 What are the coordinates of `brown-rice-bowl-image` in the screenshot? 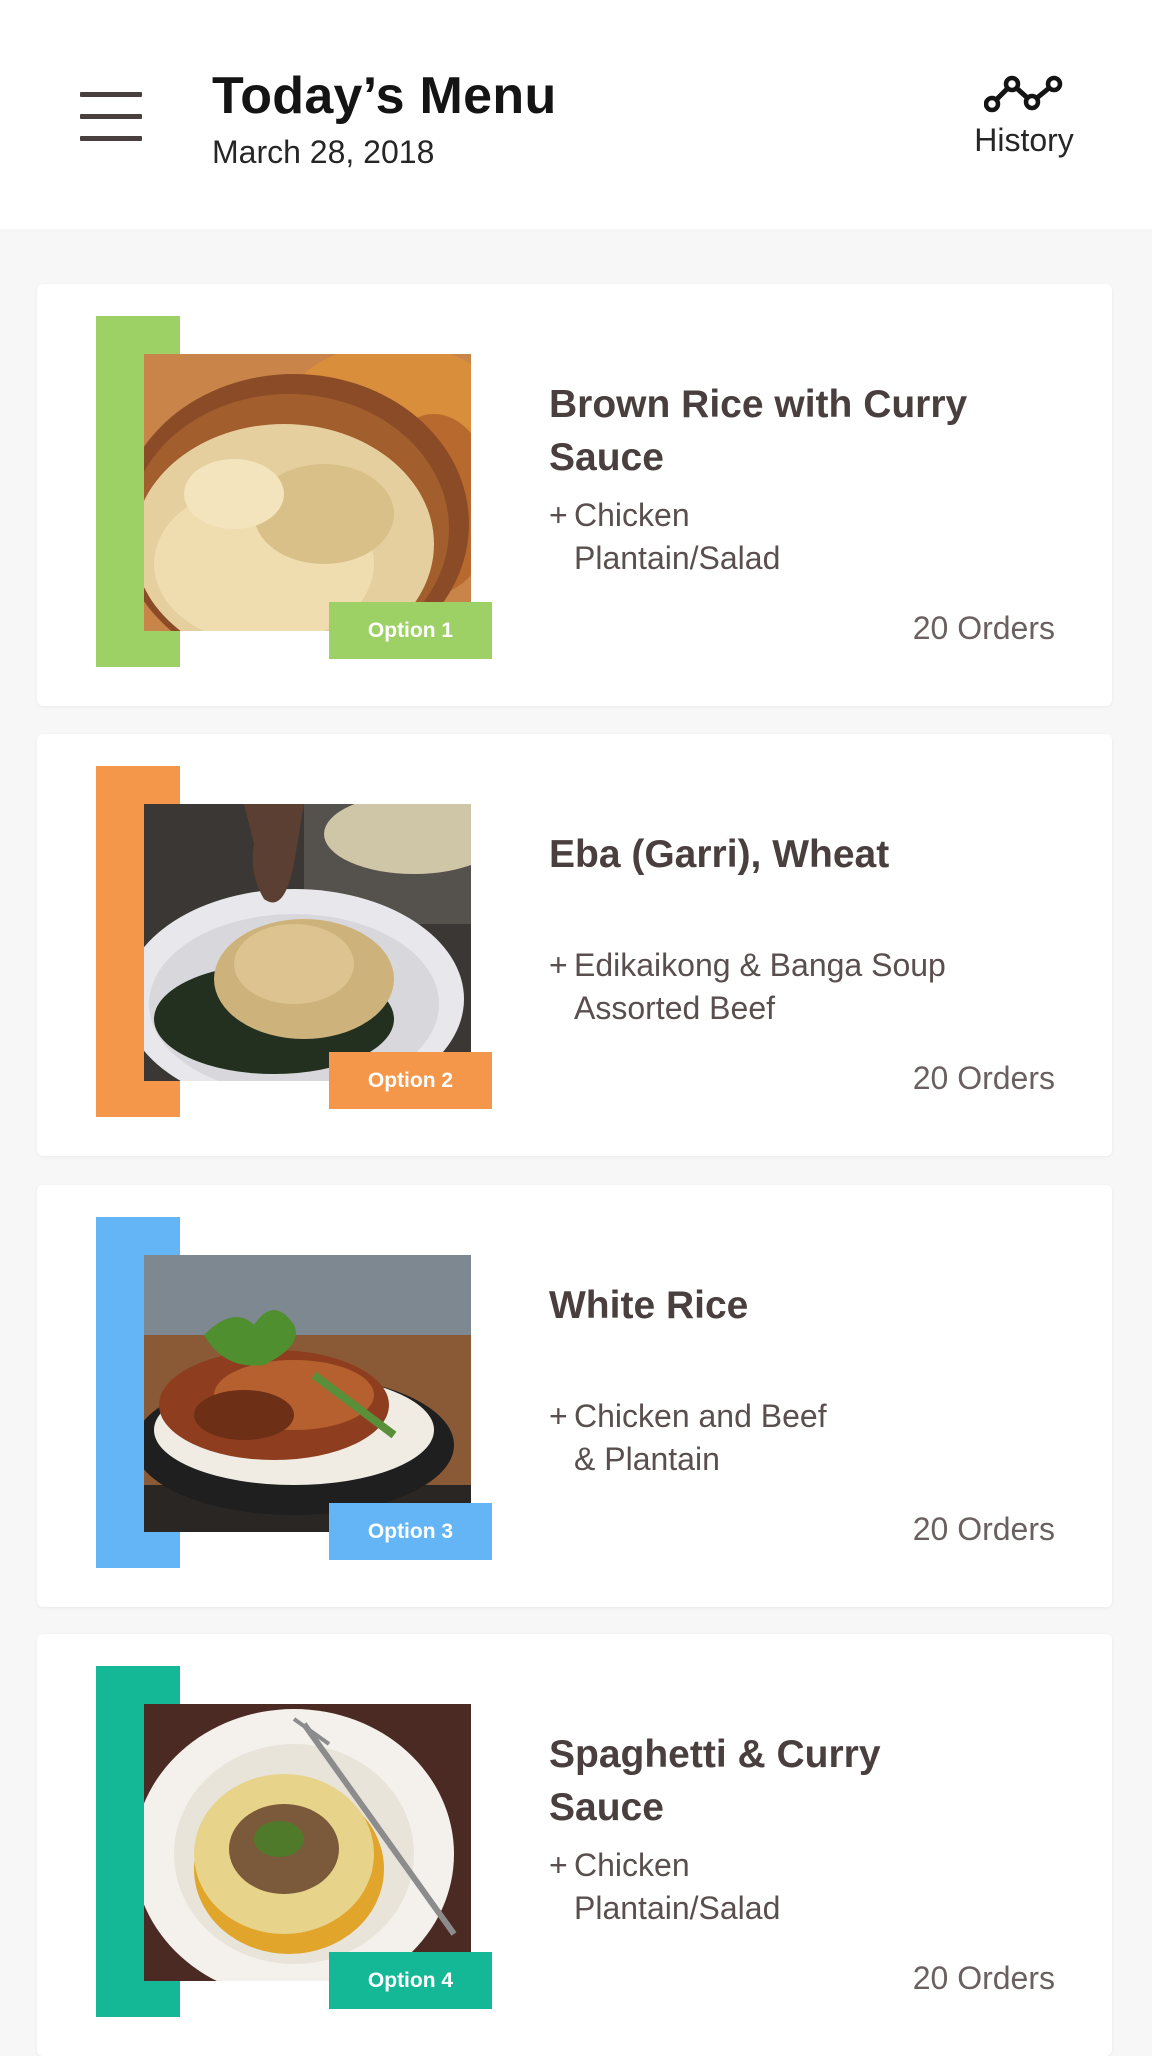 It's located at (307, 492).